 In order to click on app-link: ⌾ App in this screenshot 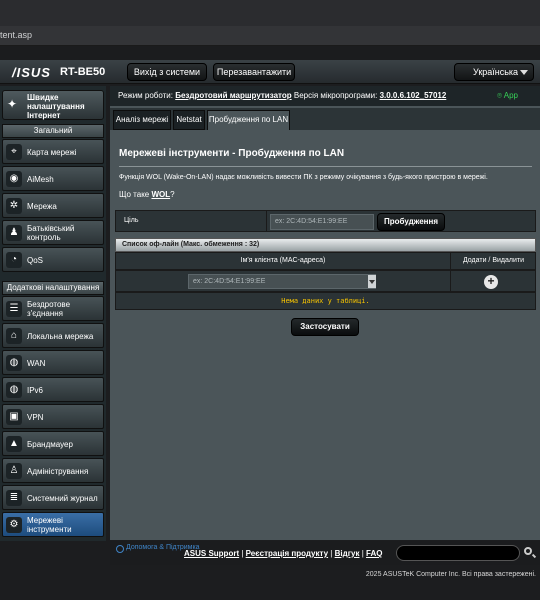, I will do `click(507, 96)`.